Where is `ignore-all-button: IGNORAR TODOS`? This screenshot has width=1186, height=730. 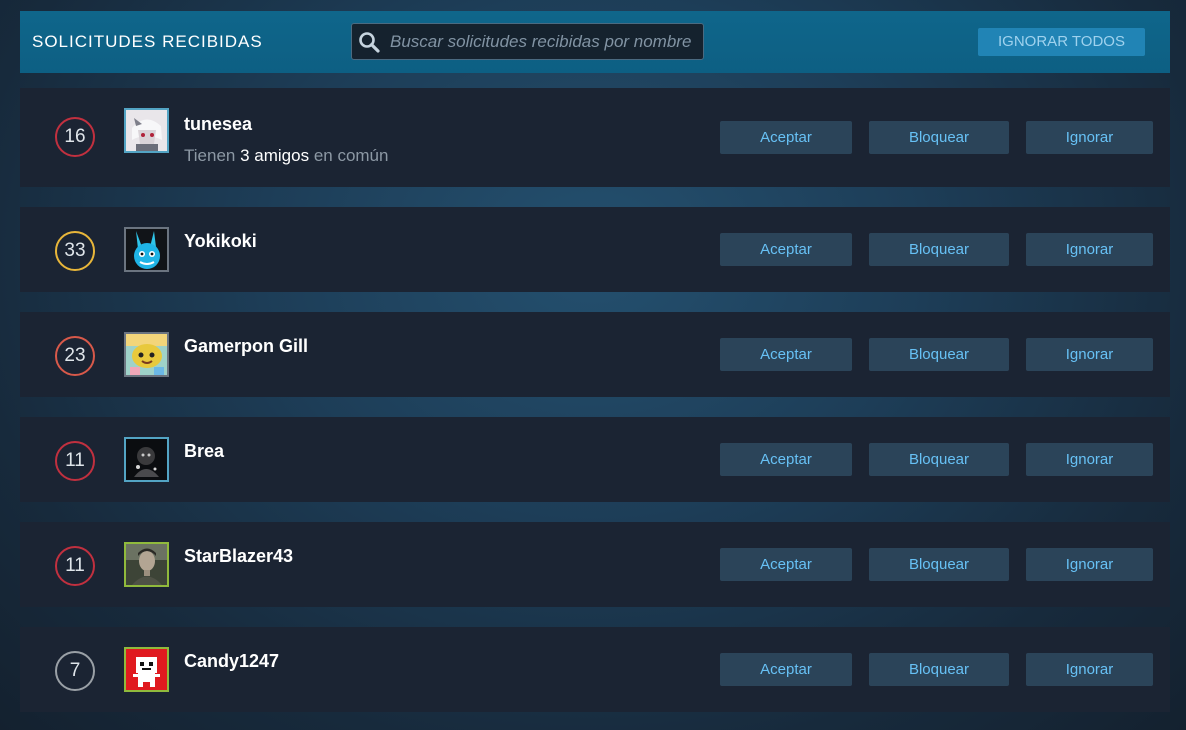
ignore-all-button: IGNORAR TODOS is located at coordinates (1061, 42).